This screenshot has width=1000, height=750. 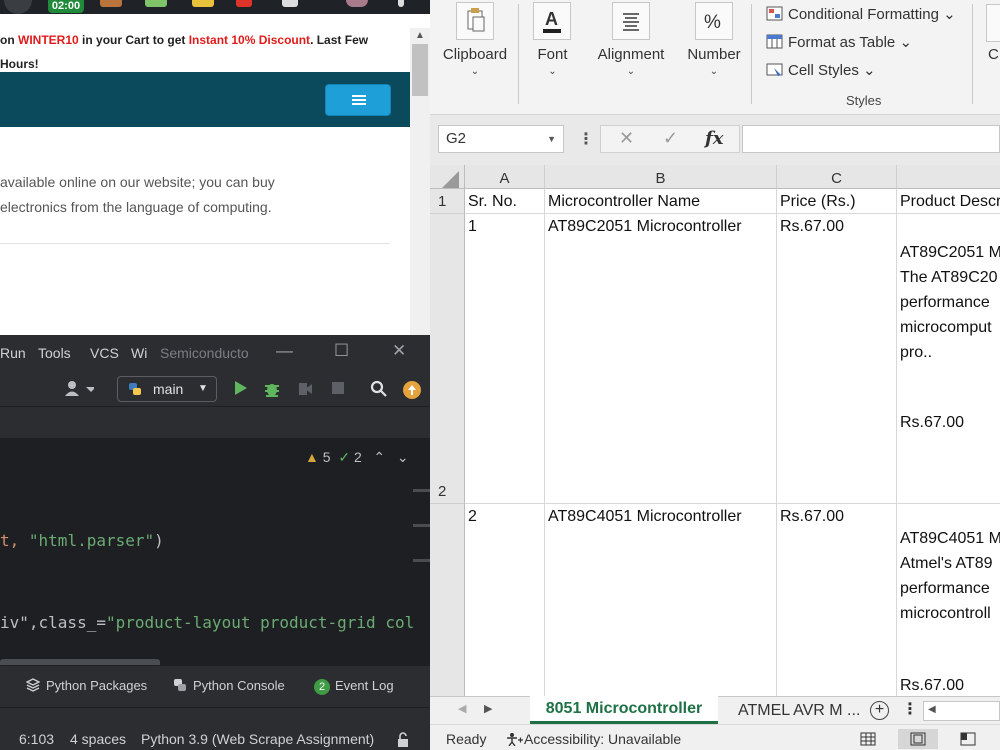 I want to click on python-console-tab: Python Console, so click(x=229, y=685).